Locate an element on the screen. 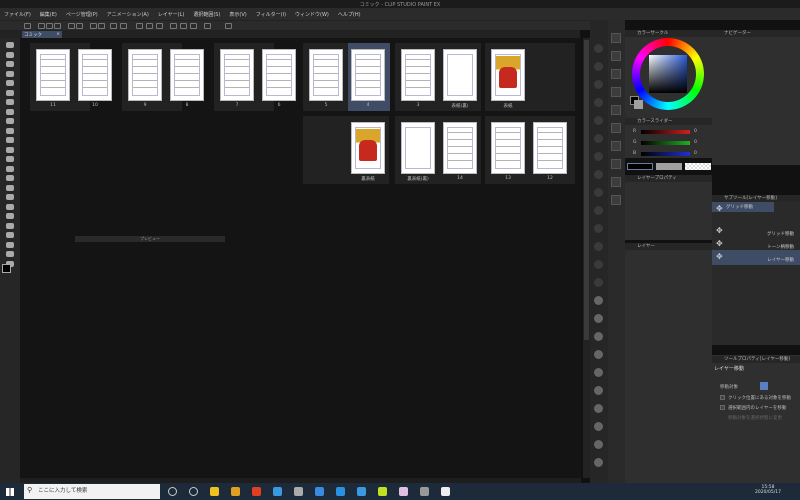 The height and width of the screenshot is (500, 800). sub-color-swatch is located at coordinates (638, 104).